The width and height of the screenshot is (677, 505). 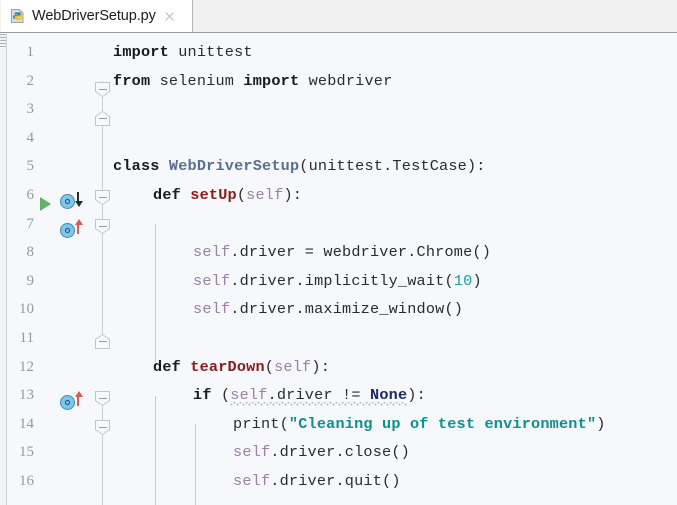 I want to click on token-import2: import, so click(x=271, y=80).